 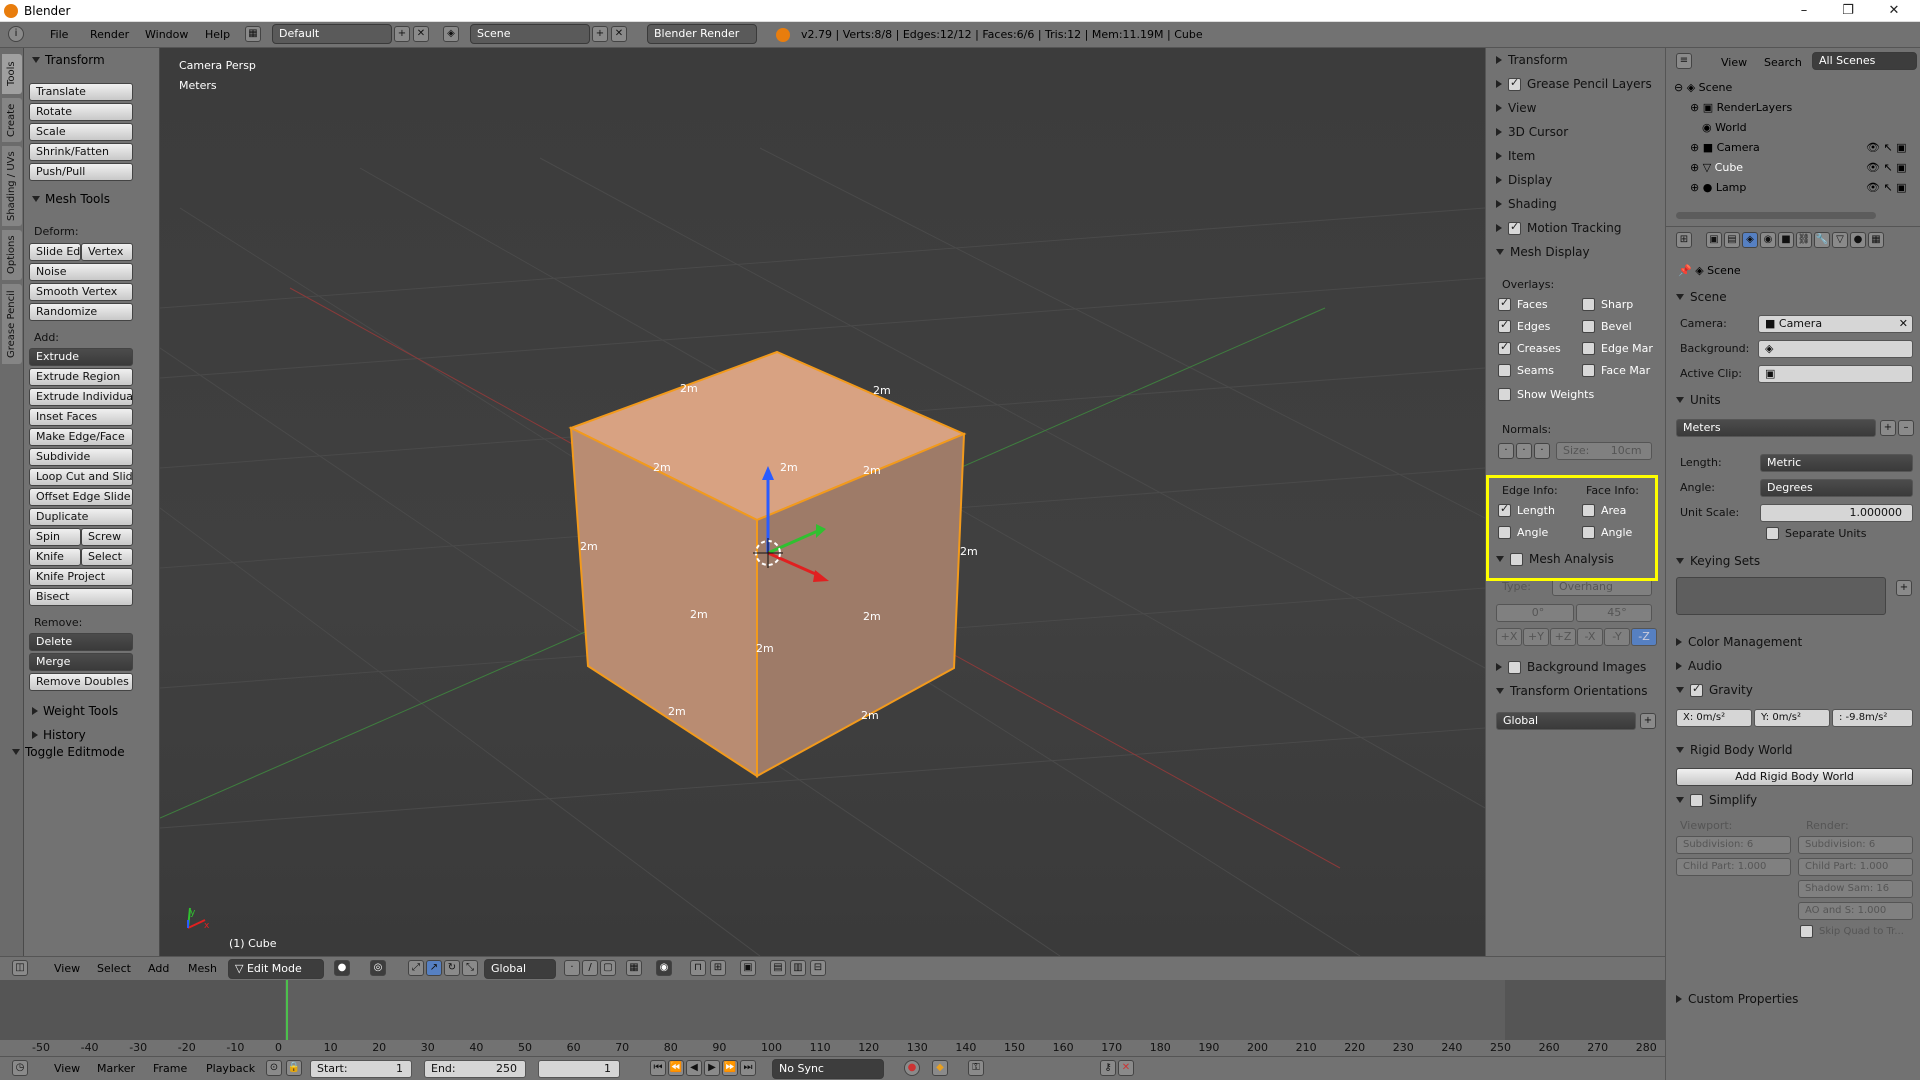 What do you see at coordinates (1786, 240) in the screenshot?
I see `object-tab-icon: ■` at bounding box center [1786, 240].